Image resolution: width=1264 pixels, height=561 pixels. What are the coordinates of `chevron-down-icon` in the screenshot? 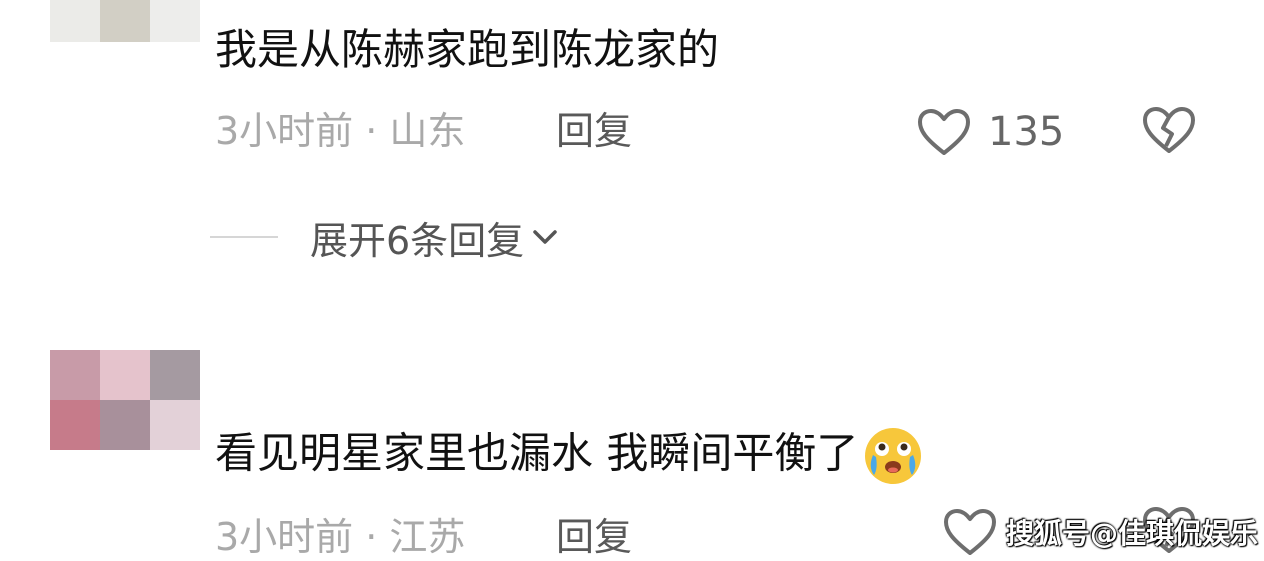 It's located at (545, 237).